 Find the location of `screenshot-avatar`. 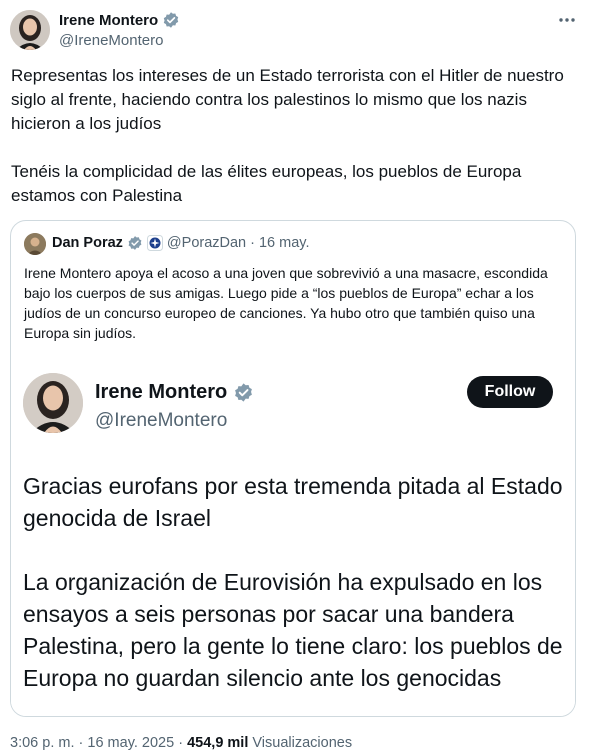

screenshot-avatar is located at coordinates (53, 403).